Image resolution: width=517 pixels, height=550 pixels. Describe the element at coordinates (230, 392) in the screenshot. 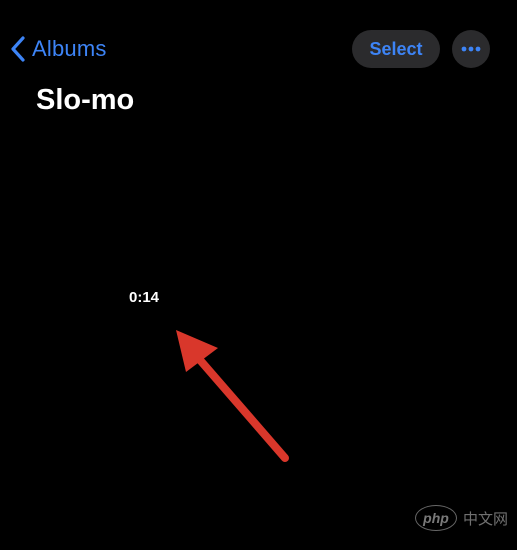

I see `red-arrow-icon` at that location.